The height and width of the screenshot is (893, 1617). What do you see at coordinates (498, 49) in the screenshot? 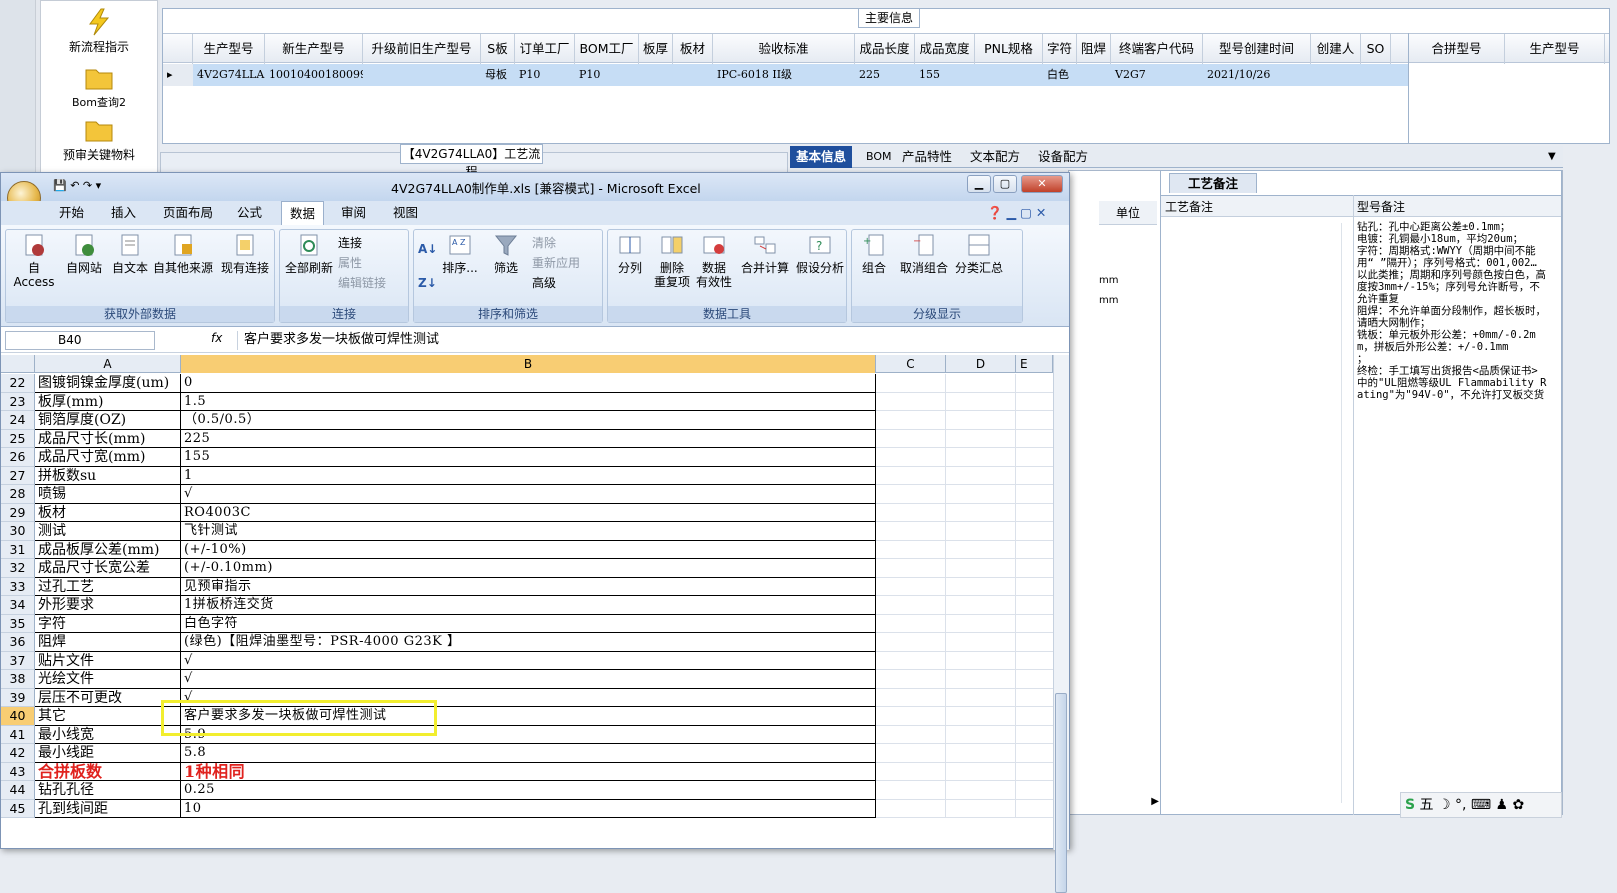
I see `col-header: S板` at bounding box center [498, 49].